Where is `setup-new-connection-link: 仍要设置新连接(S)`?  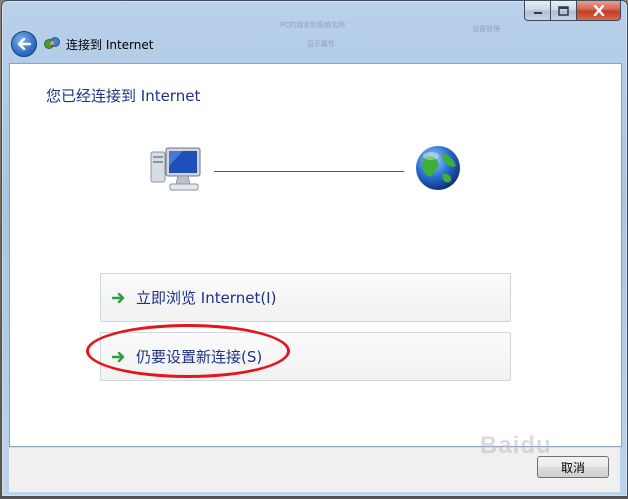
setup-new-connection-link: 仍要设置新连接(S) is located at coordinates (305, 356).